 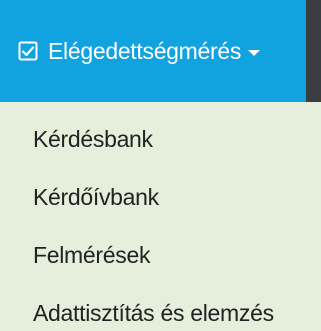 What do you see at coordinates (254, 52) in the screenshot?
I see `caret-down-icon` at bounding box center [254, 52].